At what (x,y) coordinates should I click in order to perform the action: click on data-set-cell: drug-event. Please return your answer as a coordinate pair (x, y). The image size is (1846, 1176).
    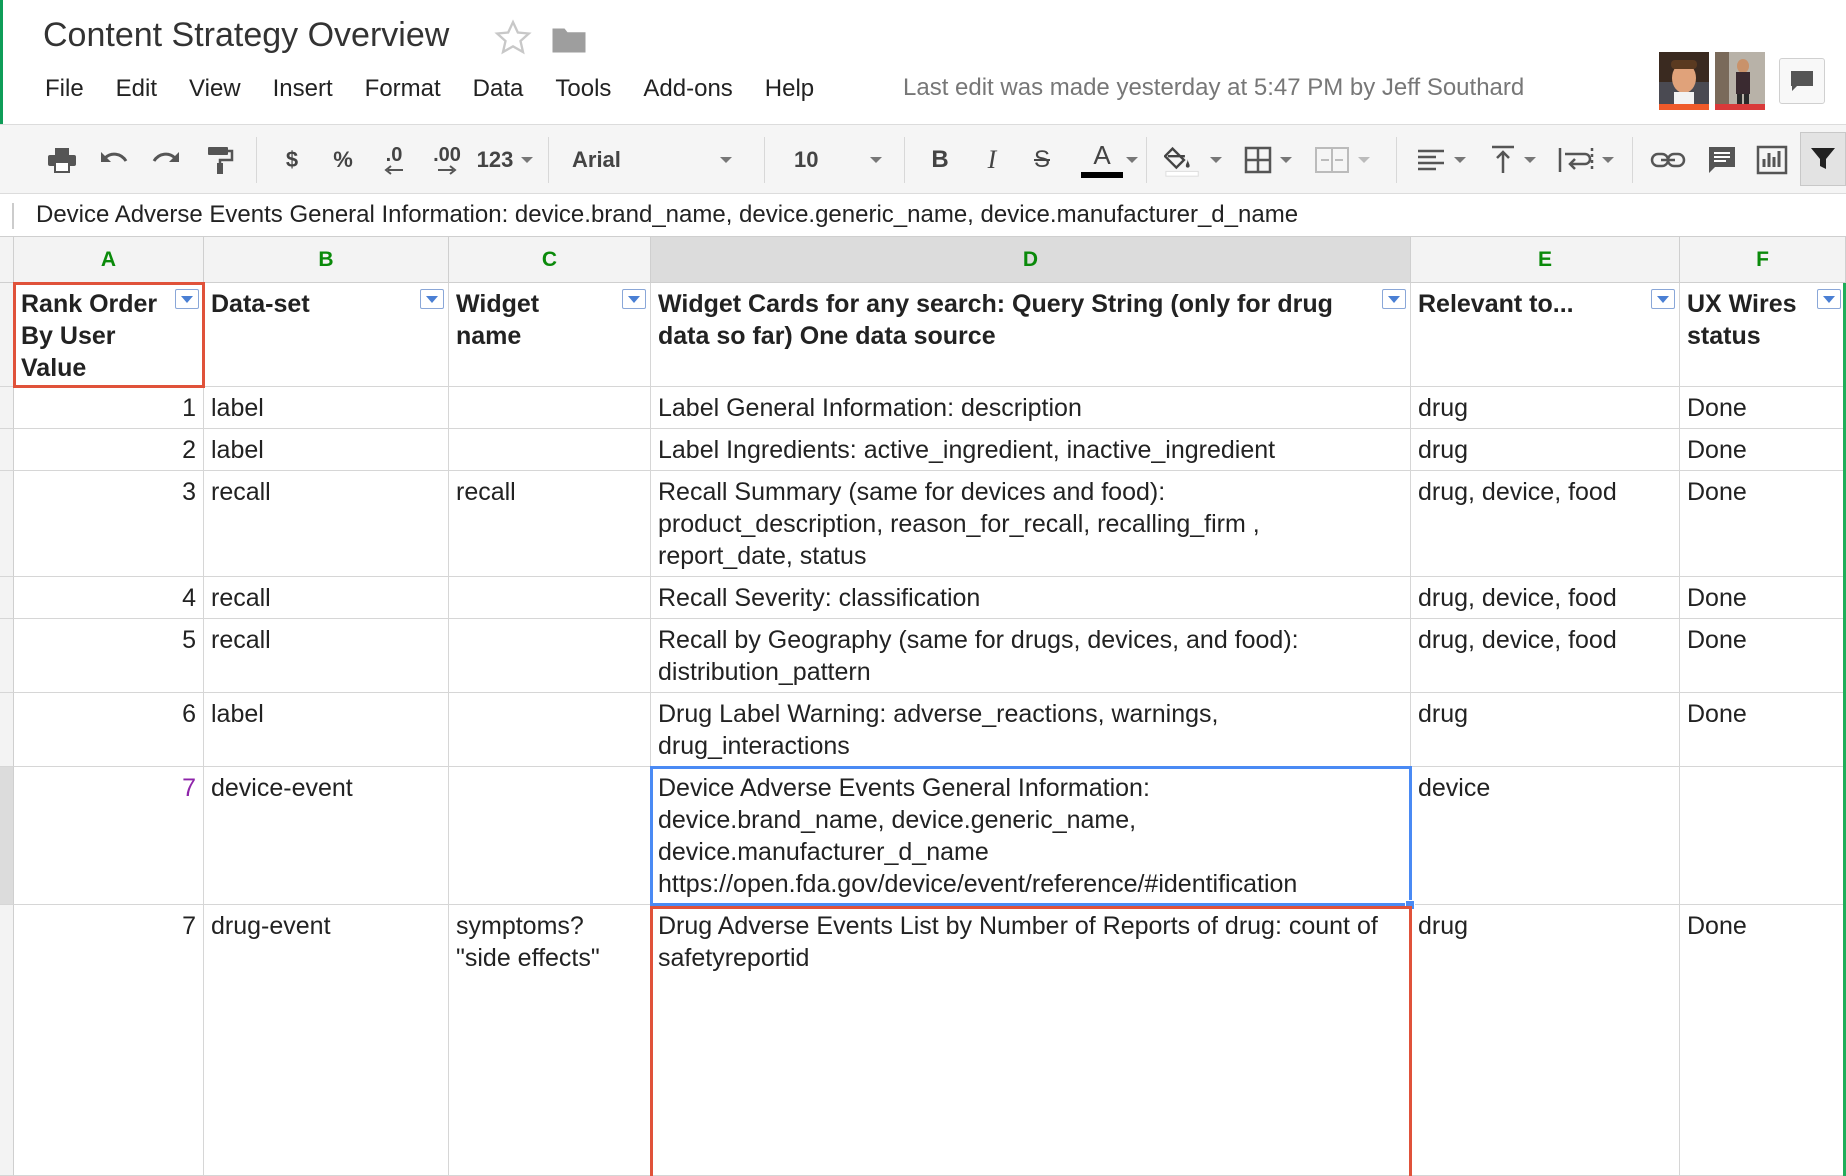
    Looking at the image, I should click on (326, 1040).